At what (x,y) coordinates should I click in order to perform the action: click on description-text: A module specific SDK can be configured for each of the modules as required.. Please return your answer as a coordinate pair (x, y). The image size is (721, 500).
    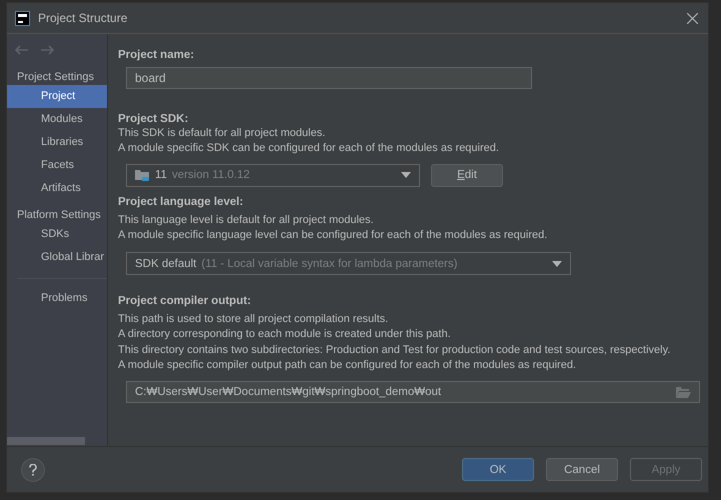
    Looking at the image, I should click on (309, 148).